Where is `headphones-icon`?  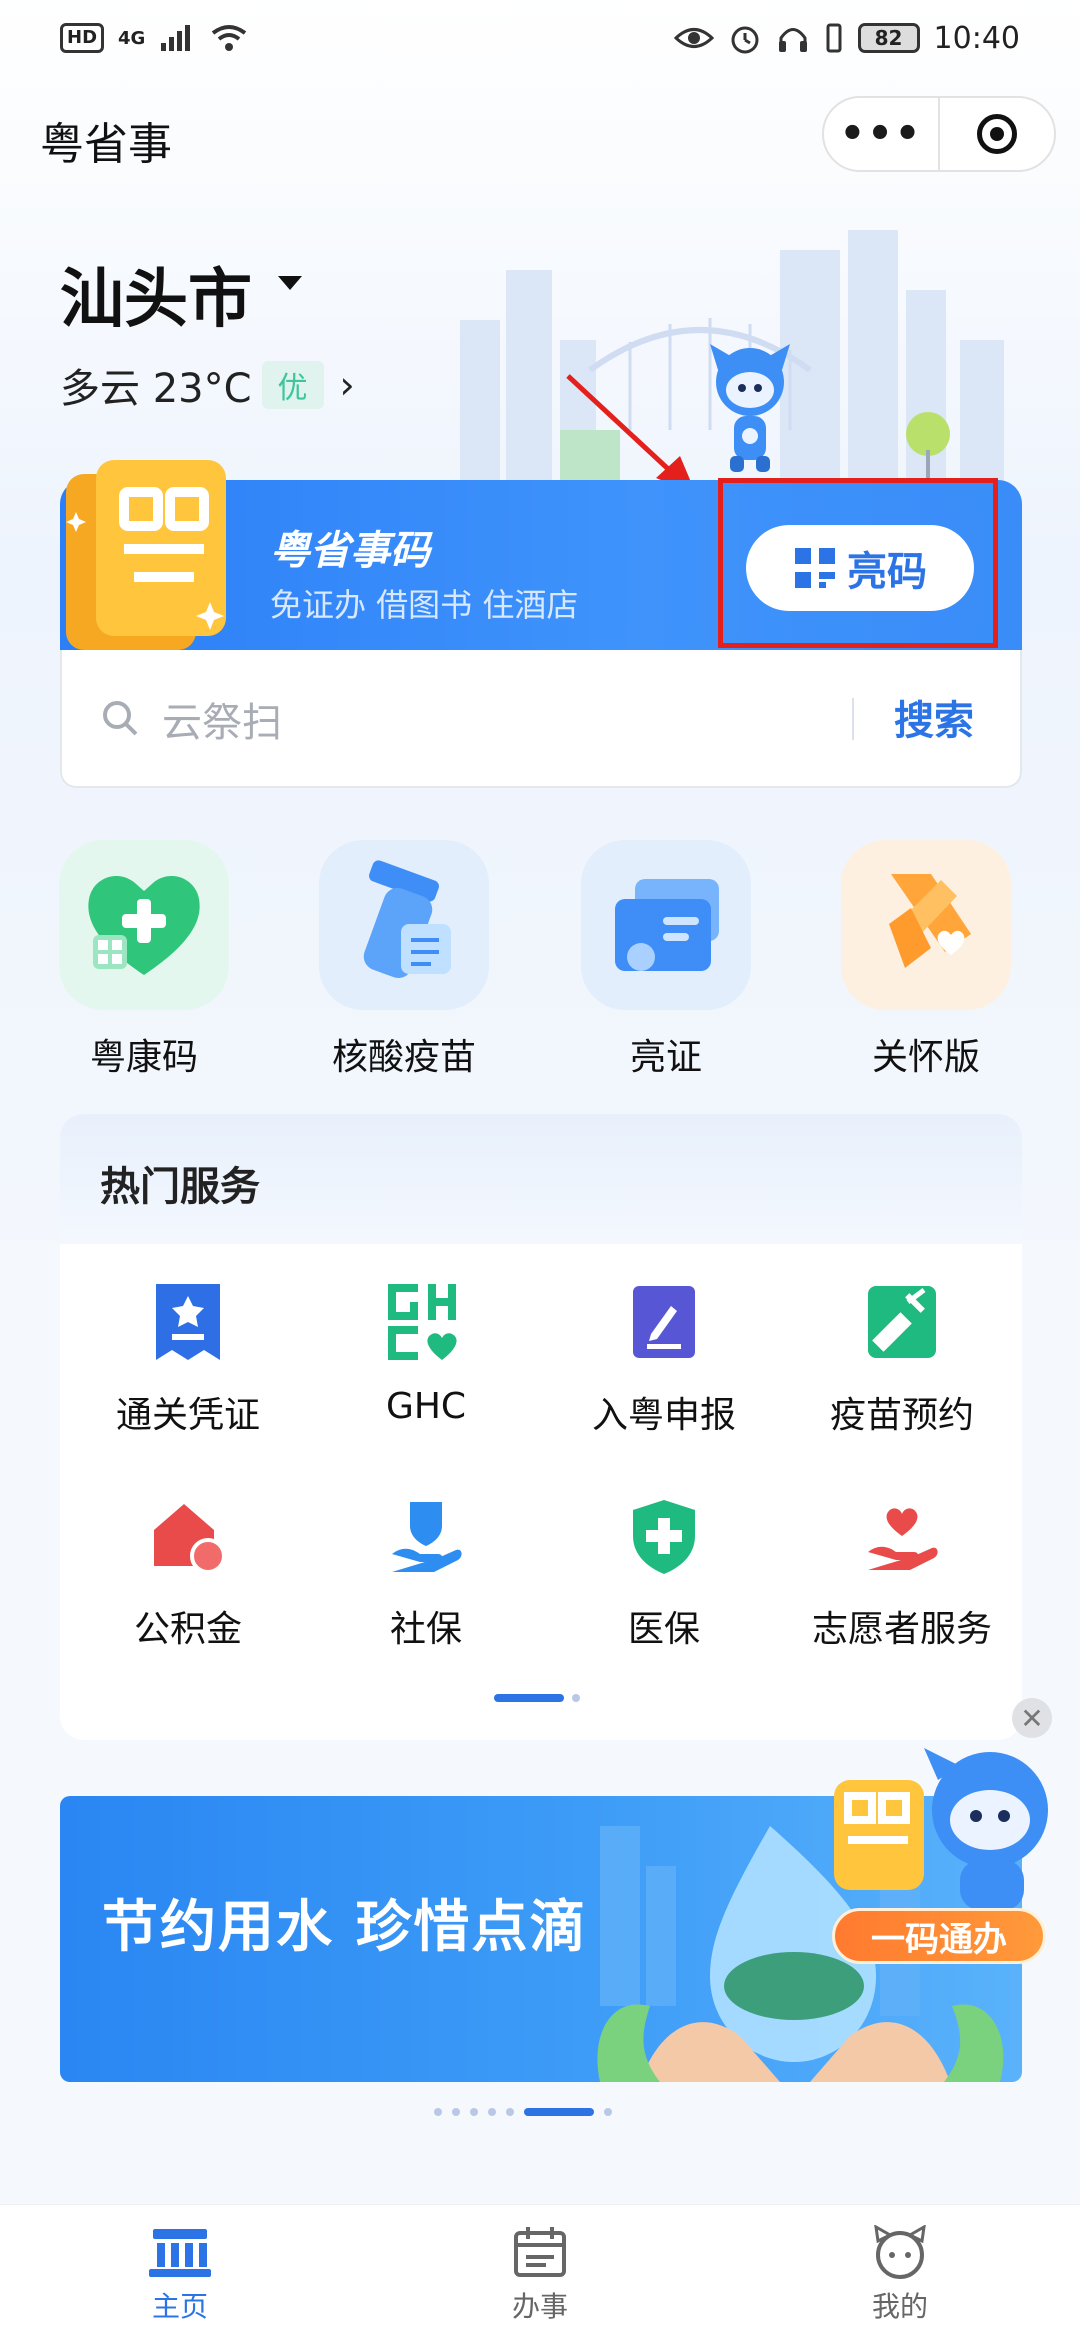
headphones-icon is located at coordinates (792, 40).